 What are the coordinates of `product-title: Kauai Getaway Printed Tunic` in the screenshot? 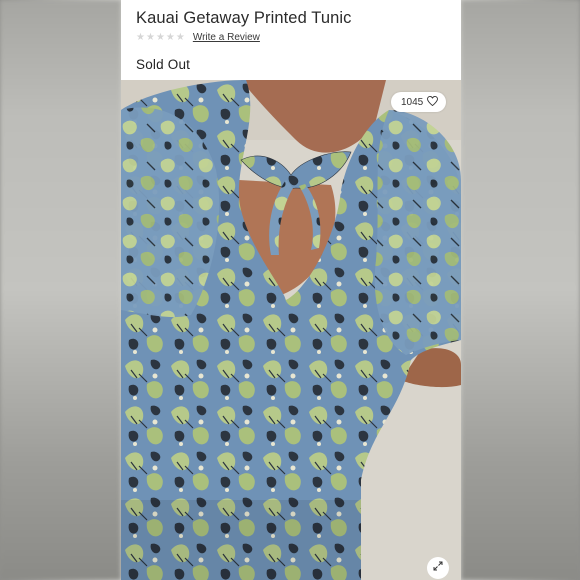 It's located at (244, 18).